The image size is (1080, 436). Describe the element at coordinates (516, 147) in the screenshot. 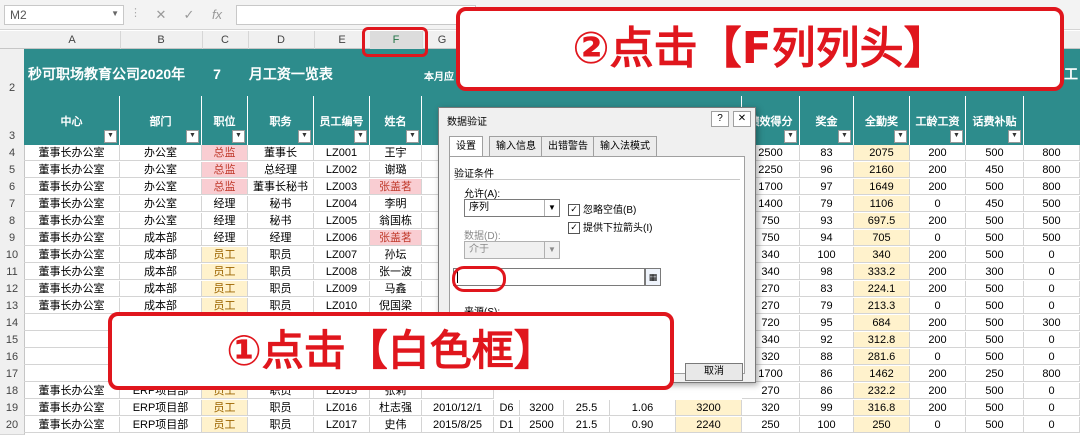

I see `tab-input-message: 输入信息` at that location.